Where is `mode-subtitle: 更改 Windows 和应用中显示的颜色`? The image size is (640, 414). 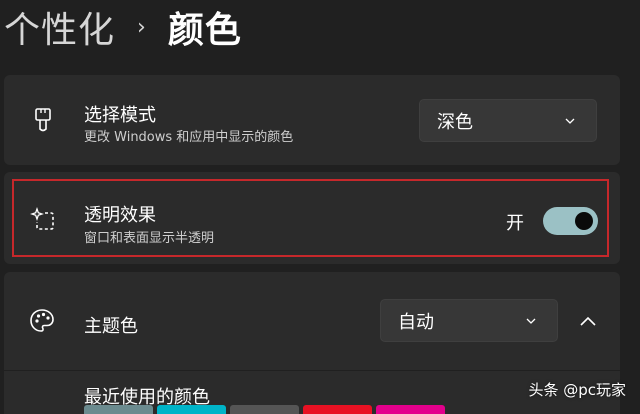
mode-subtitle: 更改 Windows 和应用中显示的颜色 is located at coordinates (189, 137).